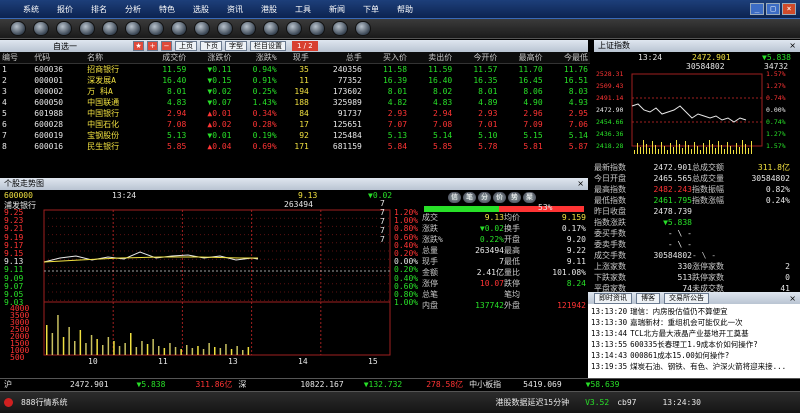 The image size is (800, 413). Describe the element at coordinates (610, 244) in the screenshot. I see `index-label: 委卖手数` at that location.